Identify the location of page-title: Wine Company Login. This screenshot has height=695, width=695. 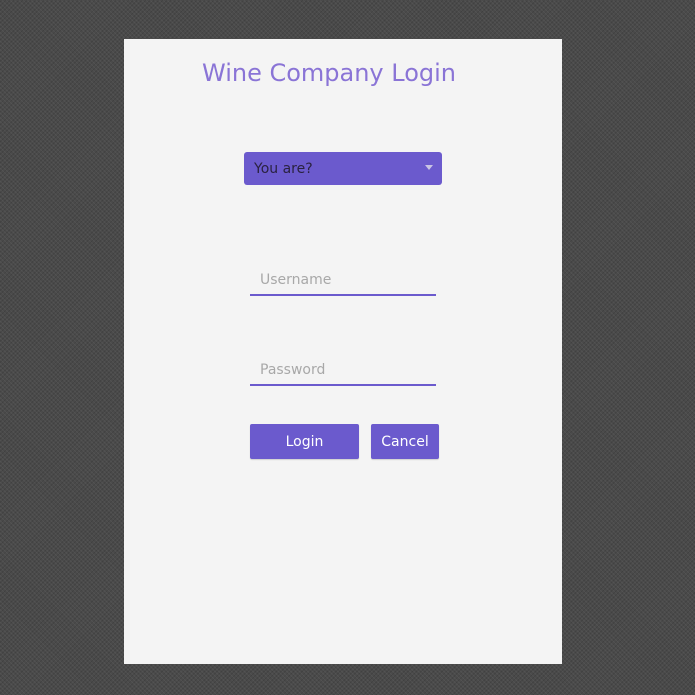
(329, 73).